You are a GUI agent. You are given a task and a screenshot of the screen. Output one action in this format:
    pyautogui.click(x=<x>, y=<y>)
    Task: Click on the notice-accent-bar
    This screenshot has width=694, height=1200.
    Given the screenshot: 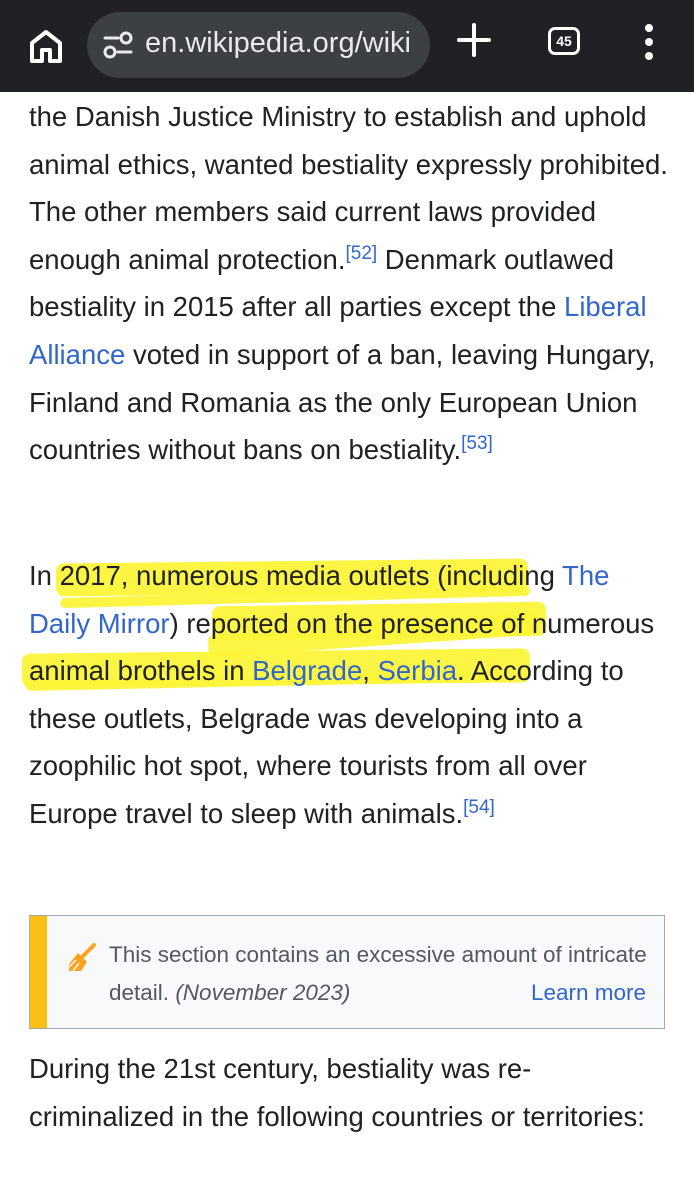 What is the action you would take?
    pyautogui.click(x=38, y=972)
    